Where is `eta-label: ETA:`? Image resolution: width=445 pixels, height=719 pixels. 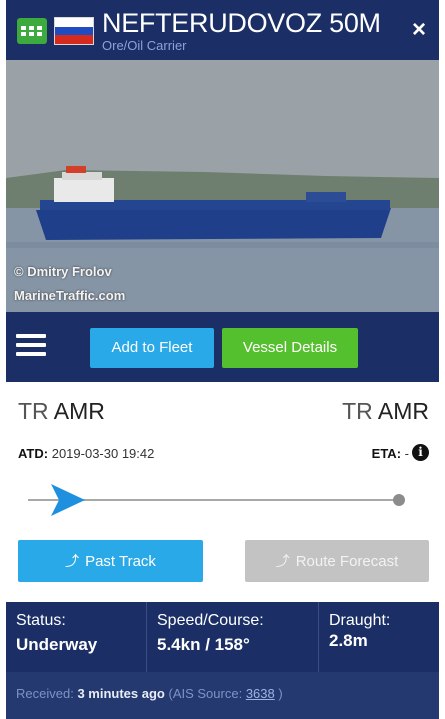 eta-label: ETA: is located at coordinates (386, 453).